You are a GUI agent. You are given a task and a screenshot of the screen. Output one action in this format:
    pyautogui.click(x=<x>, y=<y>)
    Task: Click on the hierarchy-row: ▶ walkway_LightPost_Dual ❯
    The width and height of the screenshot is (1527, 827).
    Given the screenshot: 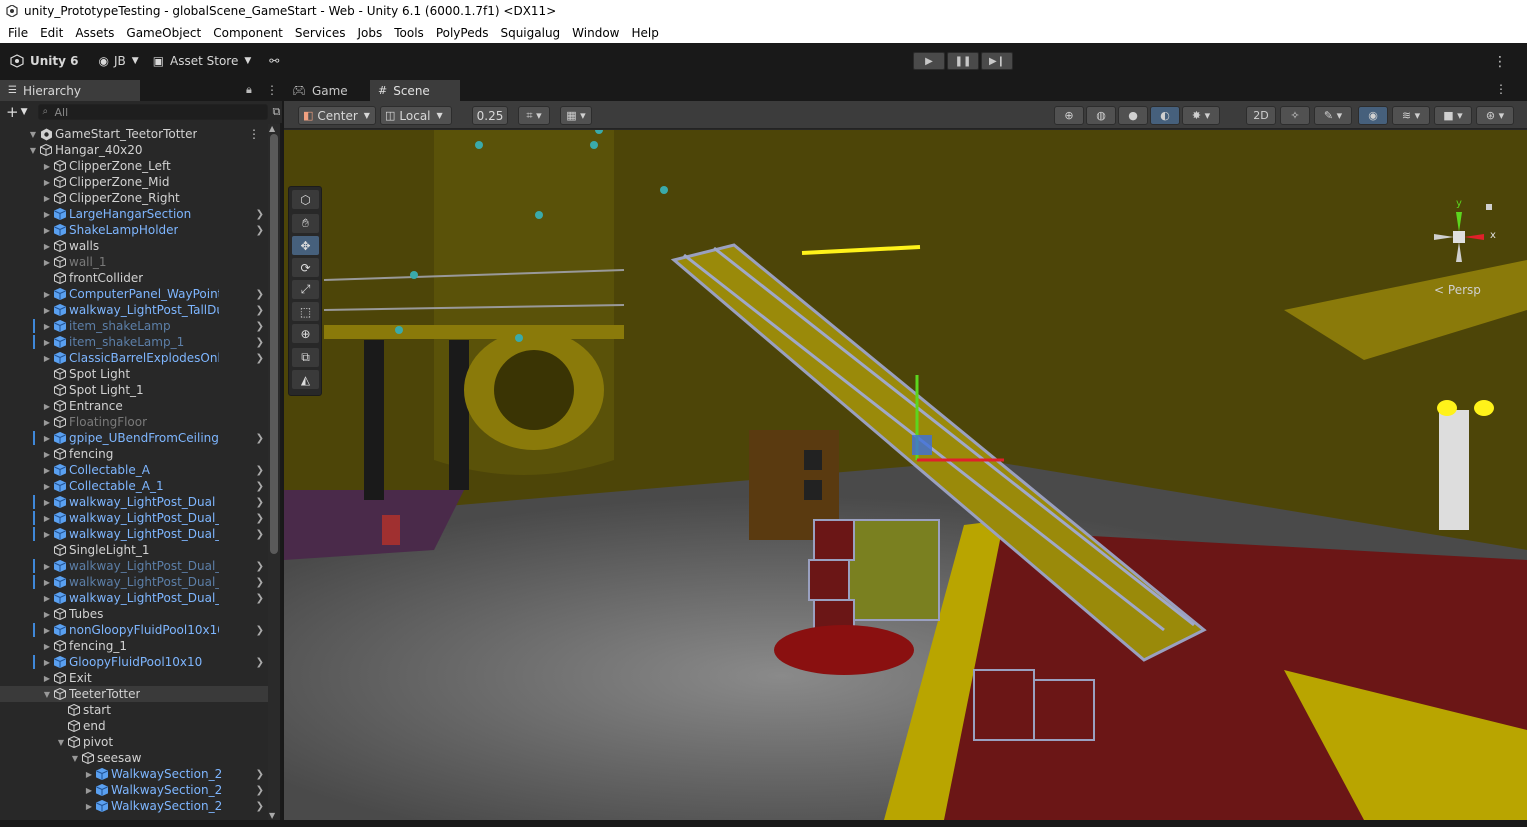 What is the action you would take?
    pyautogui.click(x=134, y=502)
    